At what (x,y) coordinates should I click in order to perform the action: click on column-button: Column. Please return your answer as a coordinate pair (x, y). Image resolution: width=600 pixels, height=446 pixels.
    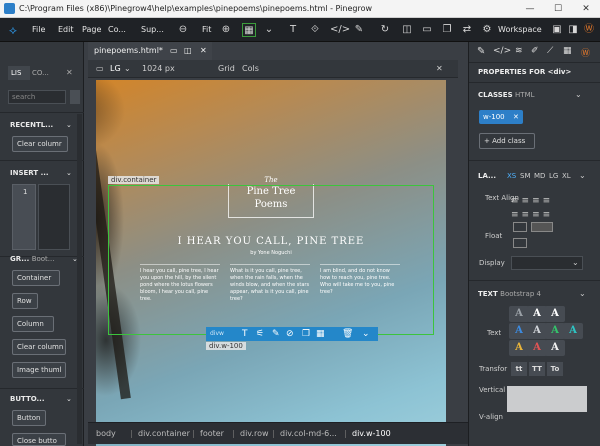
    Looking at the image, I should click on (33, 324).